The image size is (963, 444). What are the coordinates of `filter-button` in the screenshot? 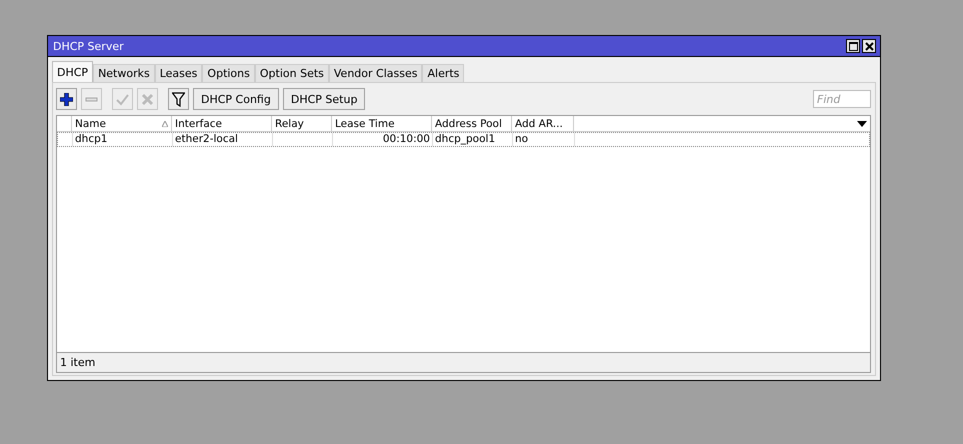 It's located at (178, 99).